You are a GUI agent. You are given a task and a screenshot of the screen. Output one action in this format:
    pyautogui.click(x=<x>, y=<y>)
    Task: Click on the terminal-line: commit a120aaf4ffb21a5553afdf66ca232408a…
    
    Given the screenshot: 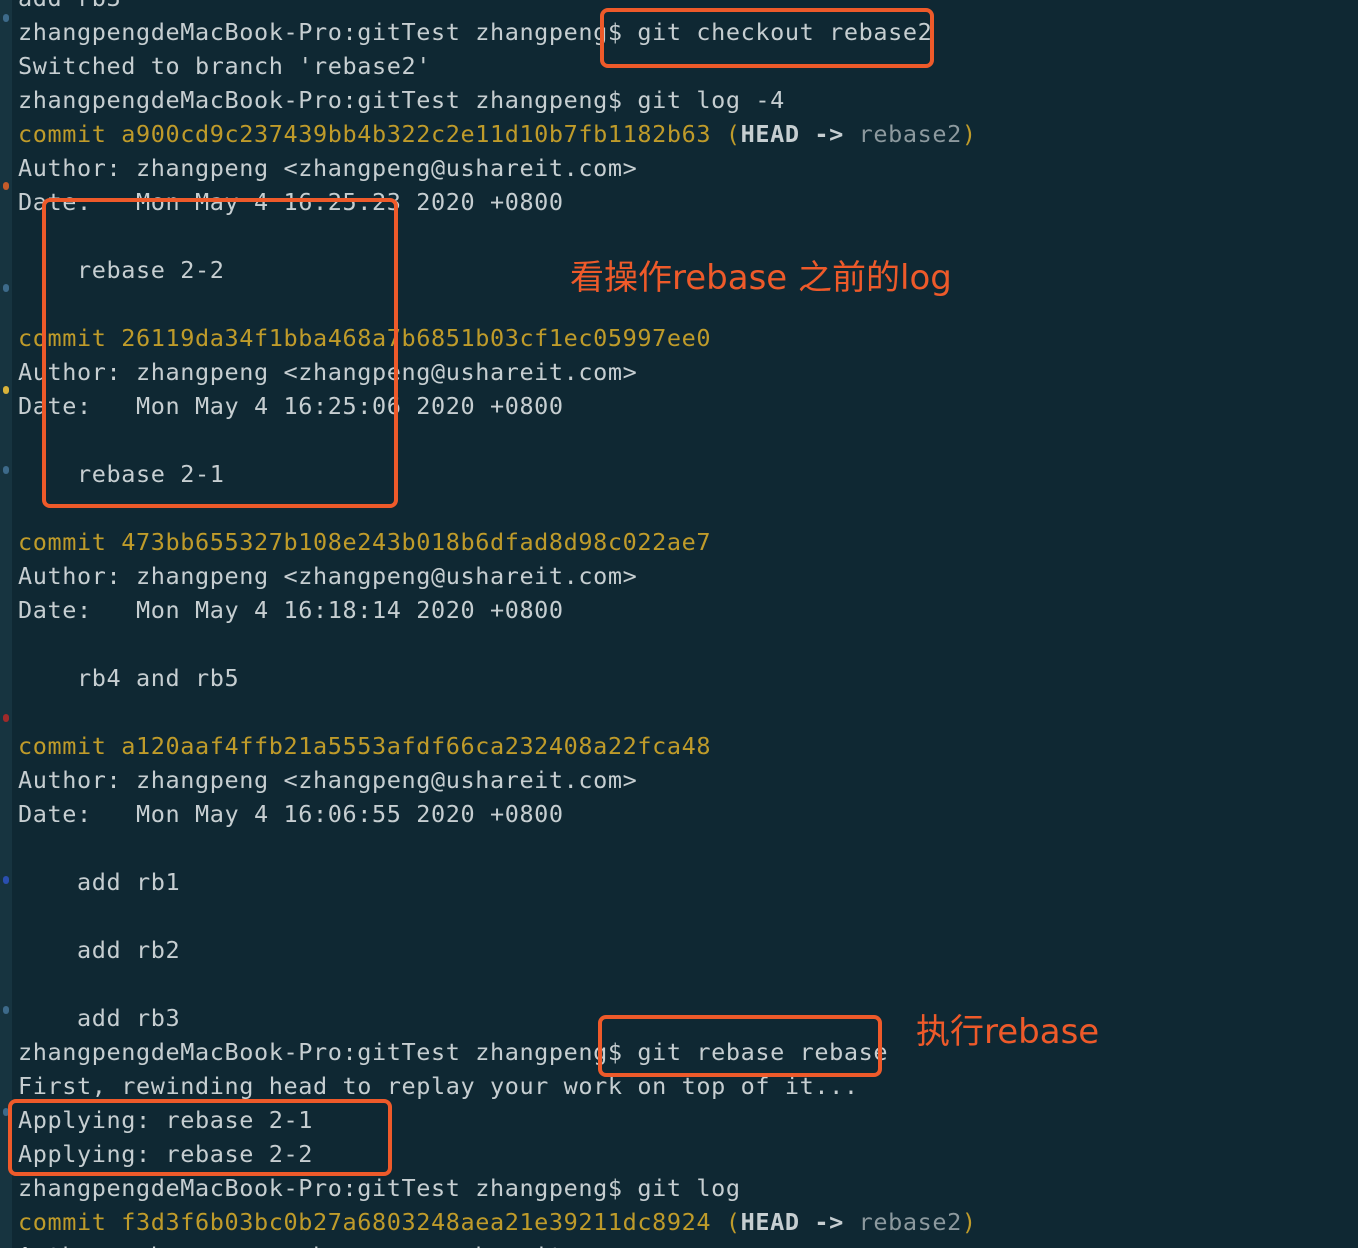 What is the action you would take?
    pyautogui.click(x=364, y=746)
    